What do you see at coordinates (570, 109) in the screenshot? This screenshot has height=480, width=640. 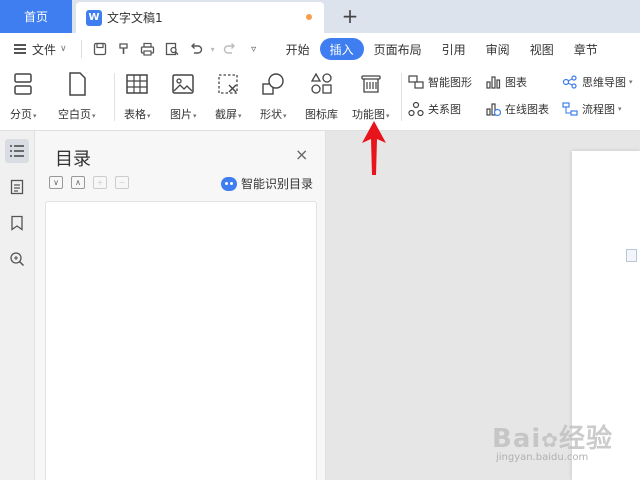 I see `flow-chart-icon` at bounding box center [570, 109].